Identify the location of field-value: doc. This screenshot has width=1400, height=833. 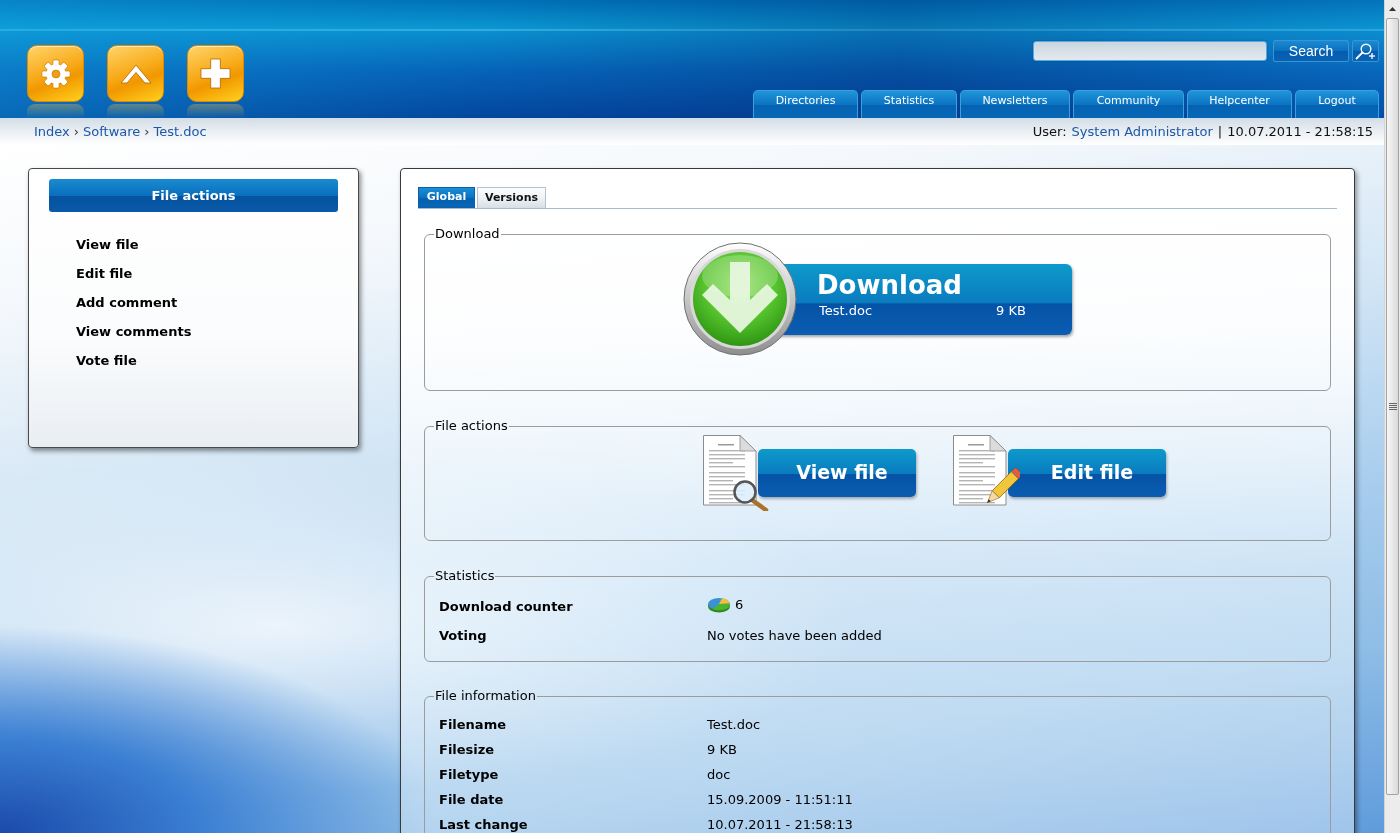
(719, 774).